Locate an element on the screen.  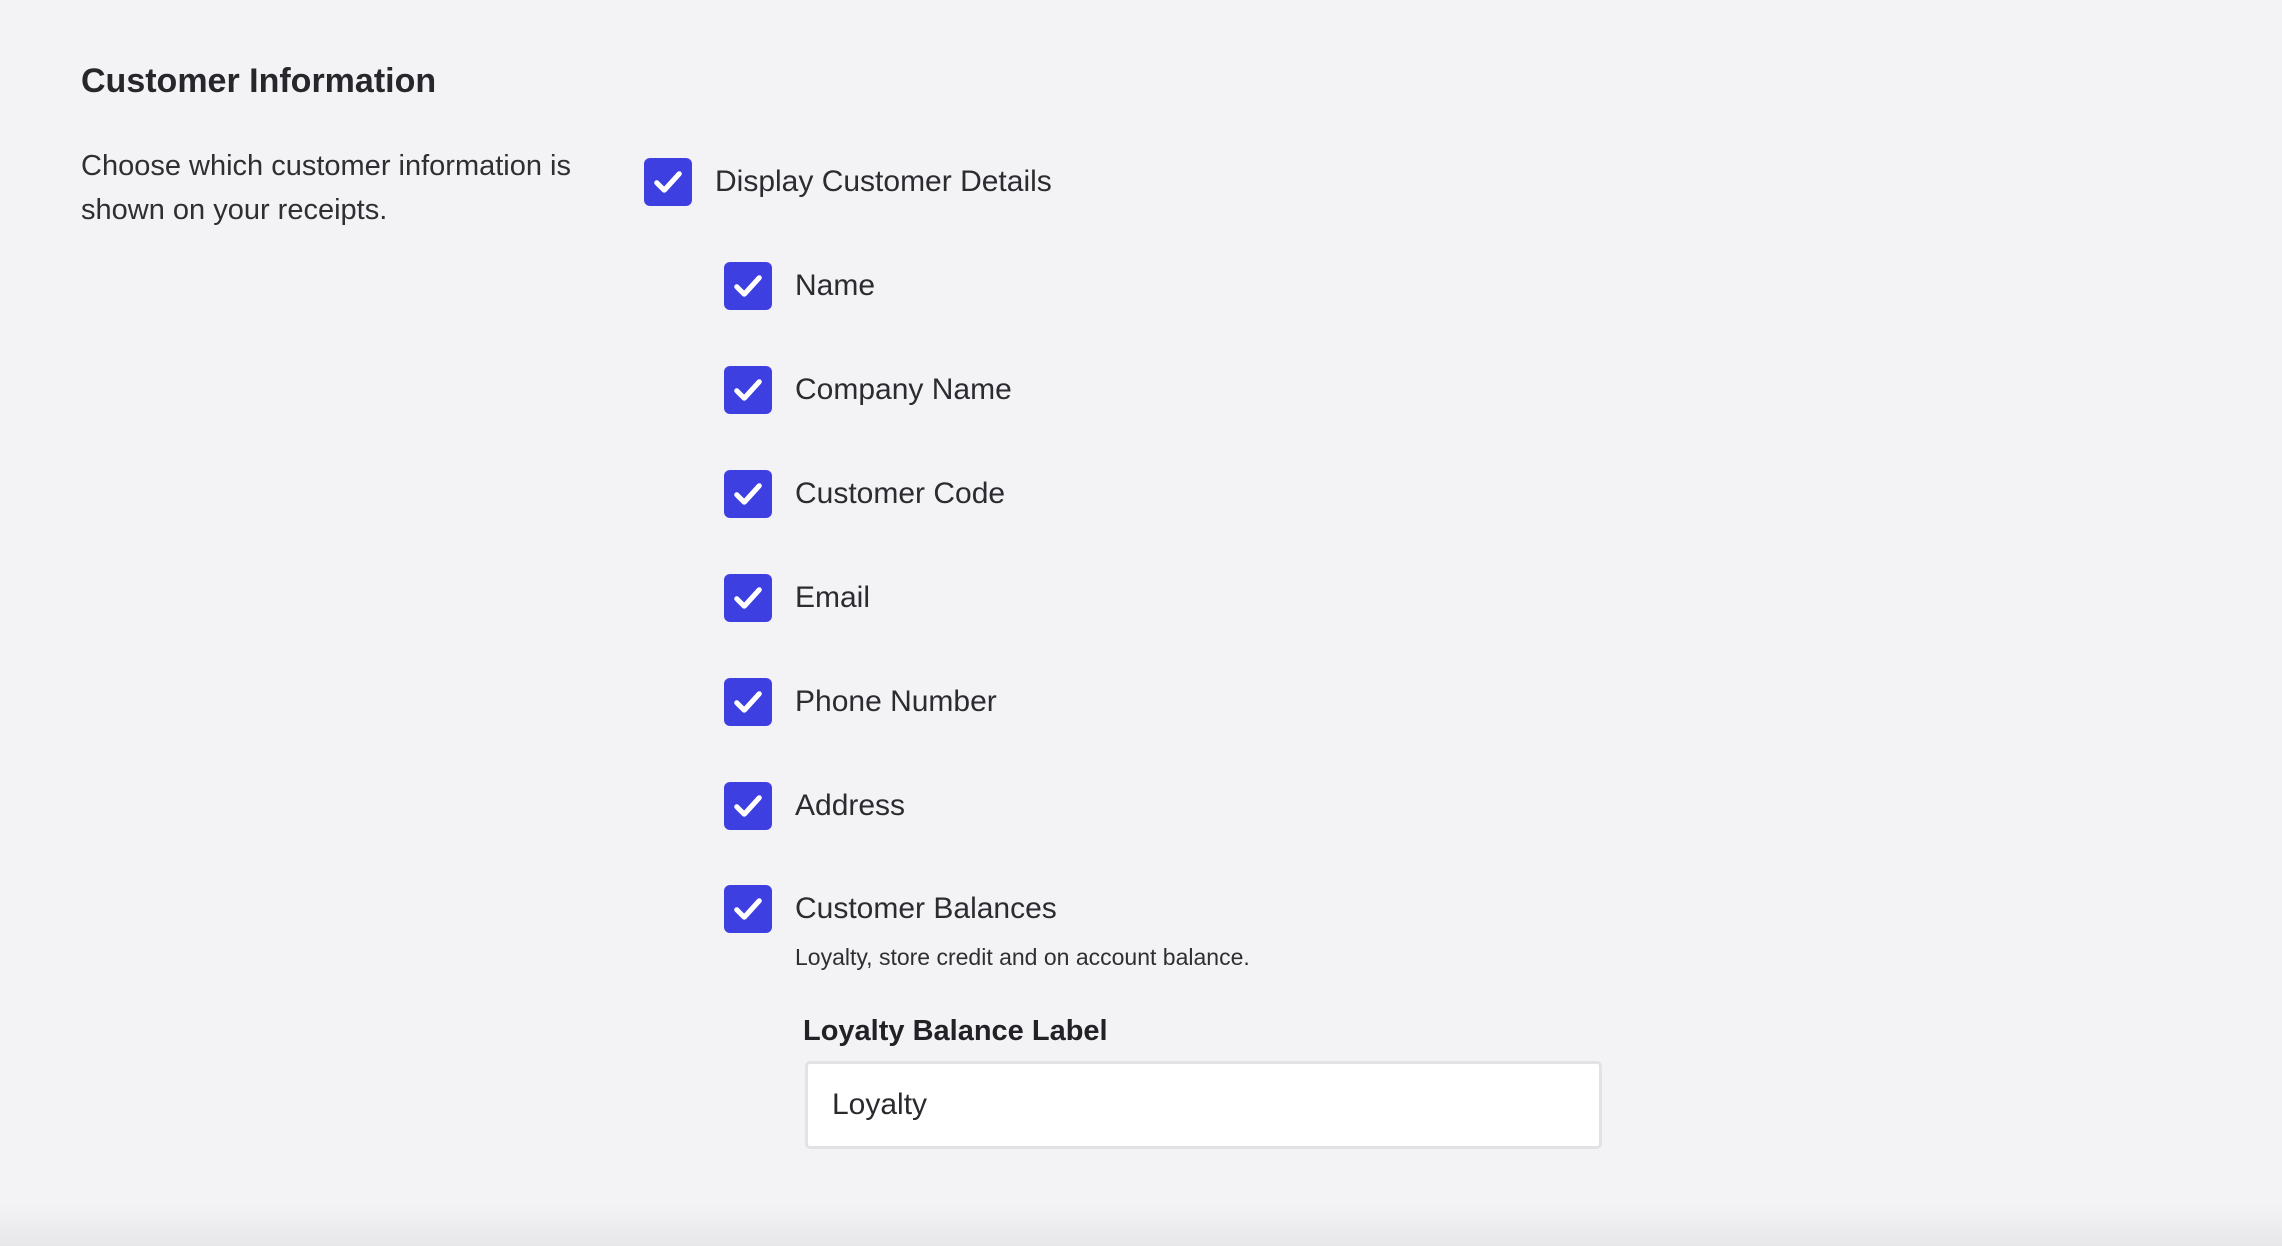
option-phone-number: Phone Number is located at coordinates (860, 702).